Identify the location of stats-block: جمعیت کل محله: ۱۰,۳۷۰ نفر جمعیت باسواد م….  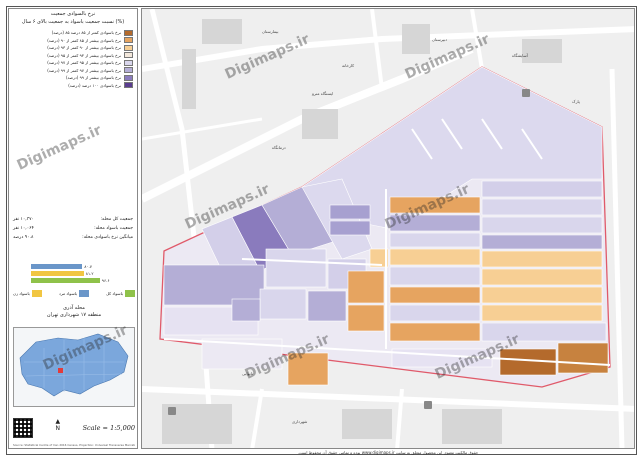
(73, 230).